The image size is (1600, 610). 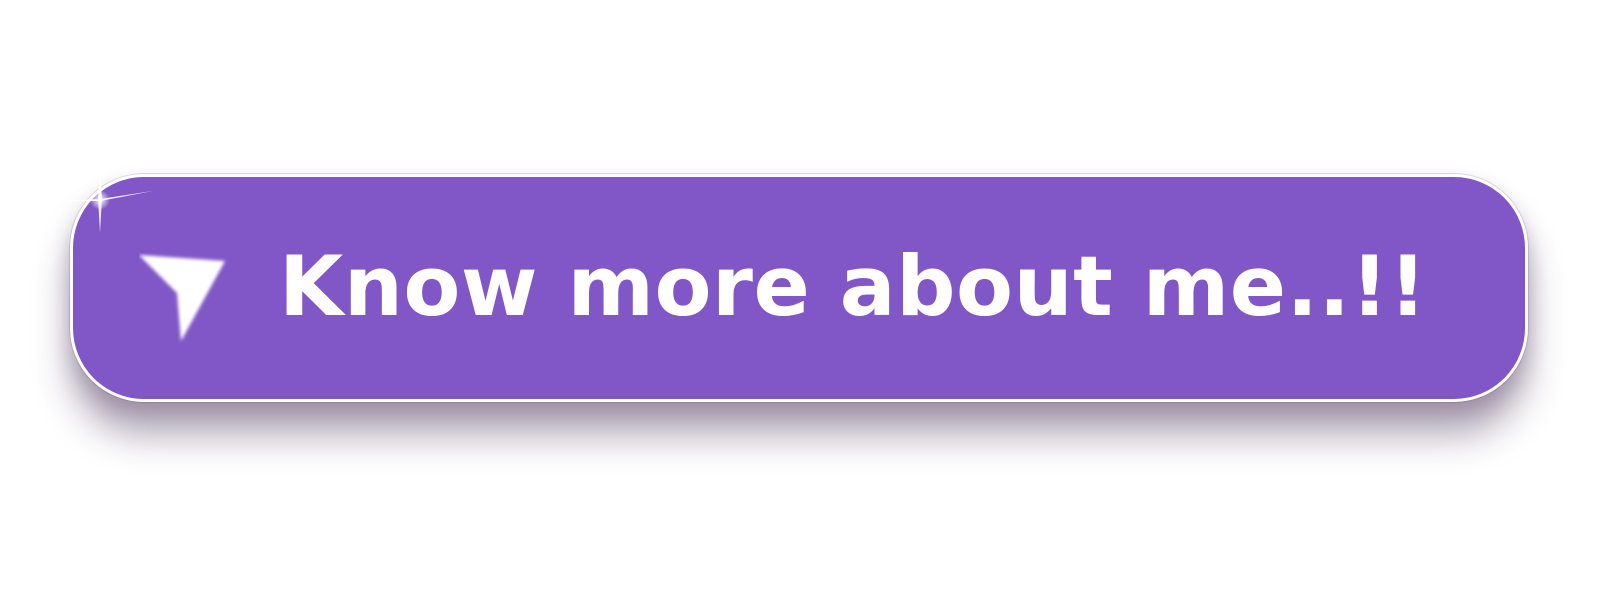 What do you see at coordinates (182, 298) in the screenshot?
I see `cursor-arrow-icon` at bounding box center [182, 298].